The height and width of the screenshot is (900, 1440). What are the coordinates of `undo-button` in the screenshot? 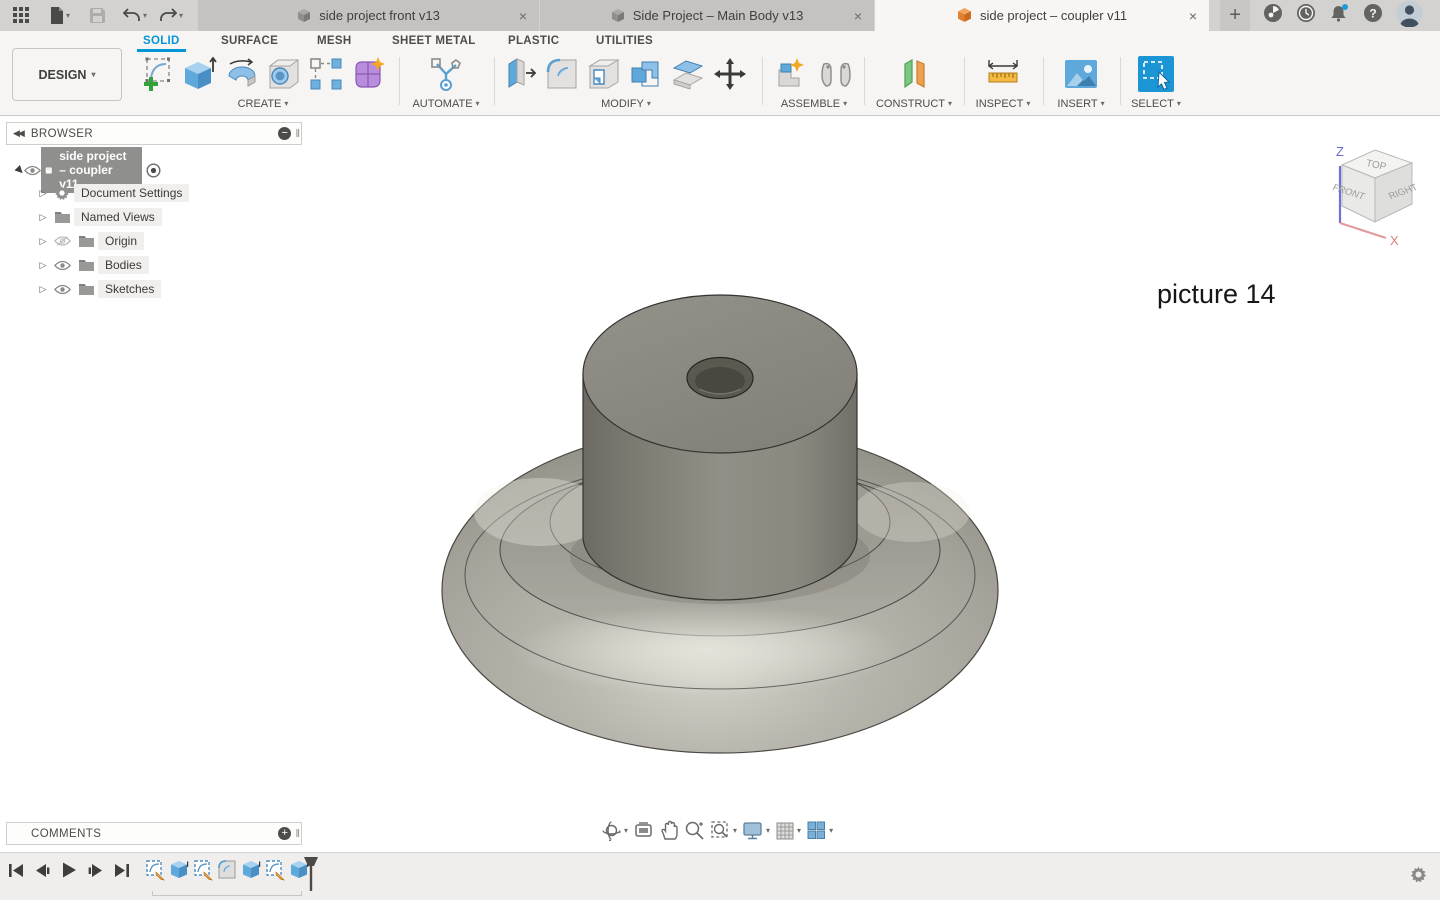 It's located at (135, 15).